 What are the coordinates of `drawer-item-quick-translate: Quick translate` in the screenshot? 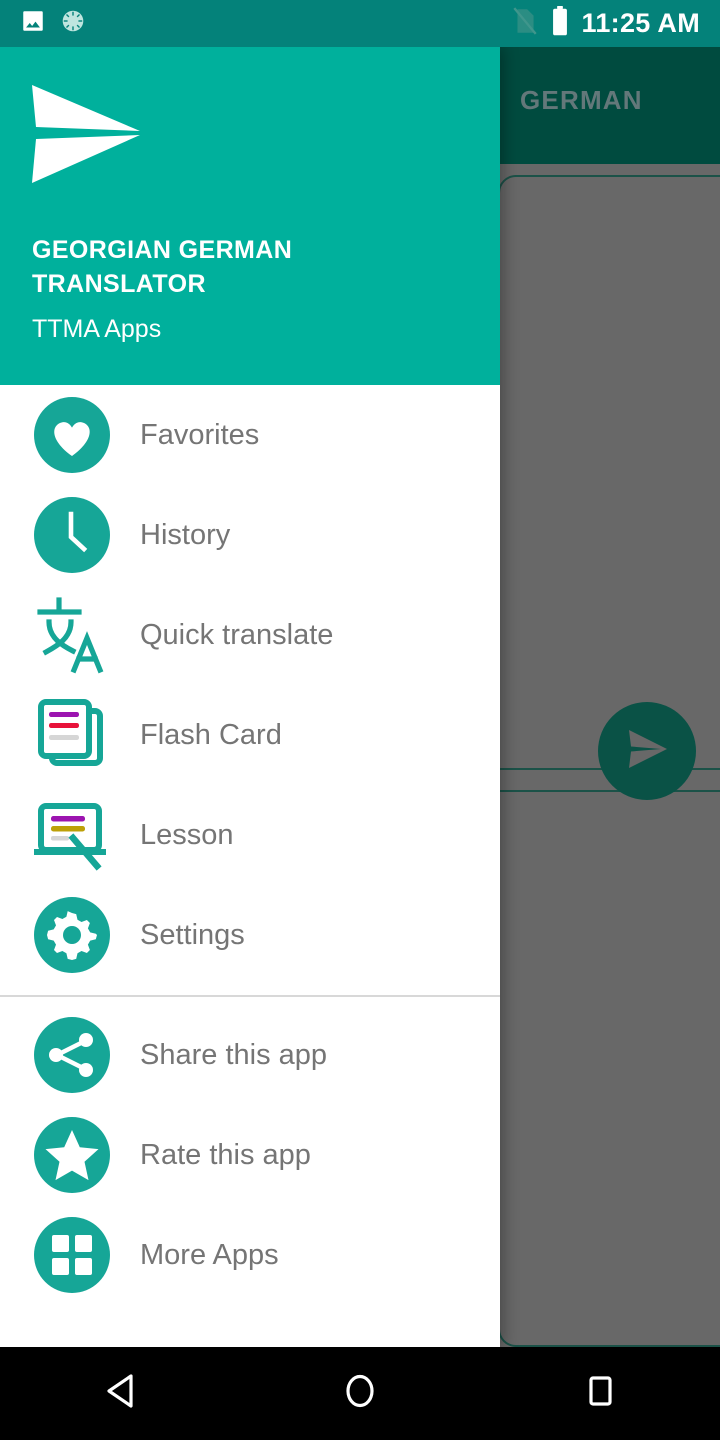 It's located at (250, 635).